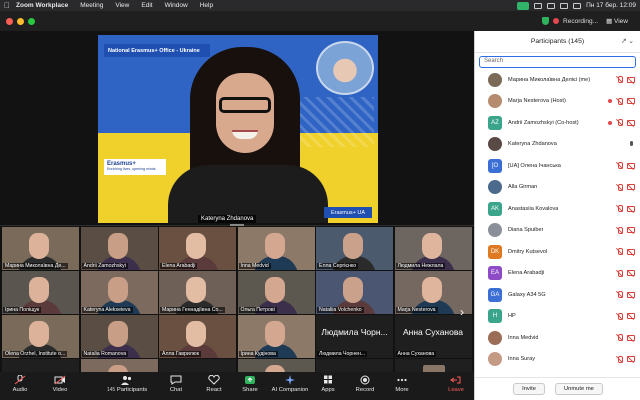 The image size is (640, 400). What do you see at coordinates (564, 5) in the screenshot?
I see `wifi-icon` at bounding box center [564, 5].